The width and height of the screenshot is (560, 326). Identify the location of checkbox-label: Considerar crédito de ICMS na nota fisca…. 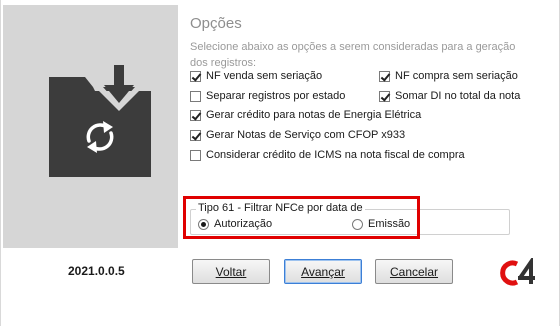
(335, 155).